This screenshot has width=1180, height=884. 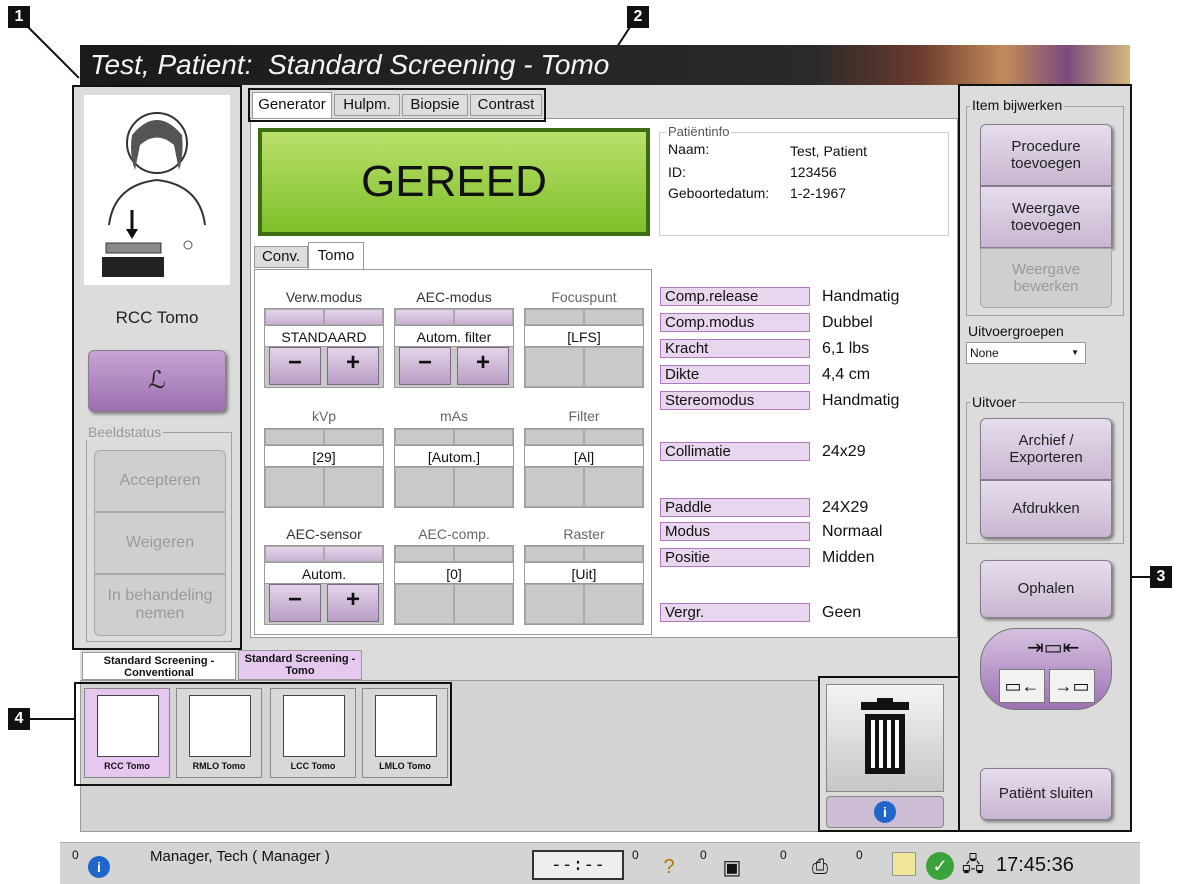 What do you see at coordinates (350, 64) in the screenshot?
I see `window-title: Test, Patient: Standard Screening - Tomo` at bounding box center [350, 64].